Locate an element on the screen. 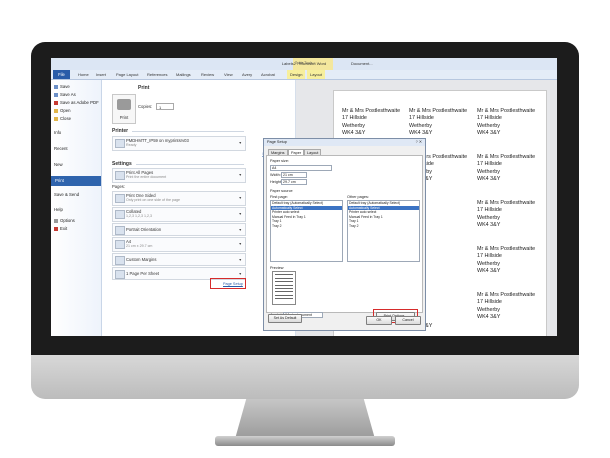  recent-label: Recent is located at coordinates (61, 148).